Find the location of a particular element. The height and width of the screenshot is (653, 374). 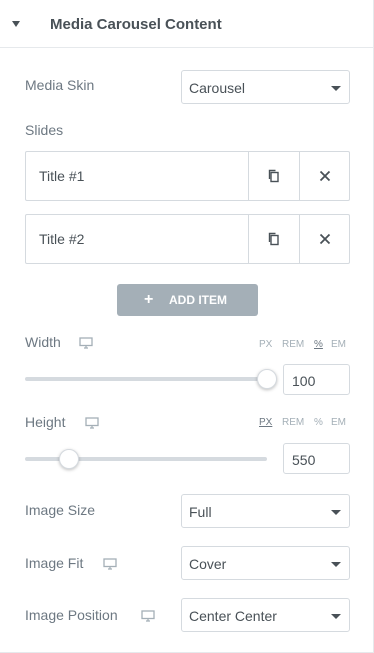

slides-label: Slides is located at coordinates (44, 130).